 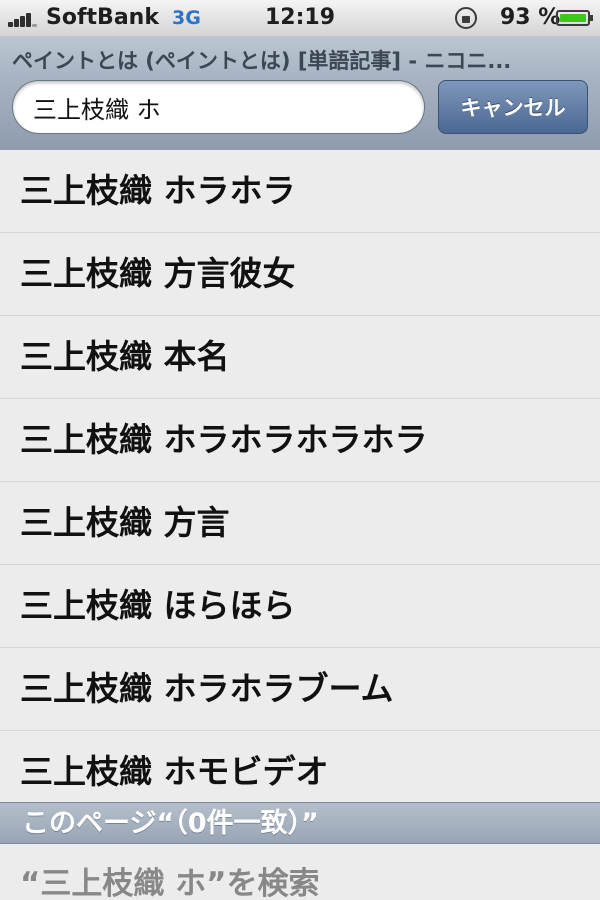 I want to click on status-bar: SoftBank 3G 12:19 93 %, so click(x=300, y=18).